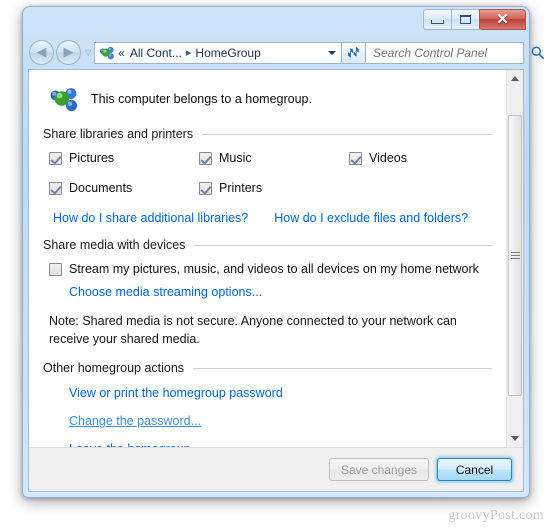  I want to click on checkbox-music: Music, so click(274, 158).